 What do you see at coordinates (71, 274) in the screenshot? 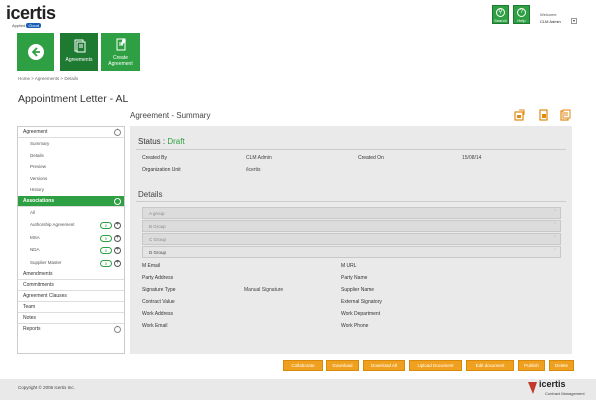
I see `sidebar-item-amendments: Amendments` at bounding box center [71, 274].